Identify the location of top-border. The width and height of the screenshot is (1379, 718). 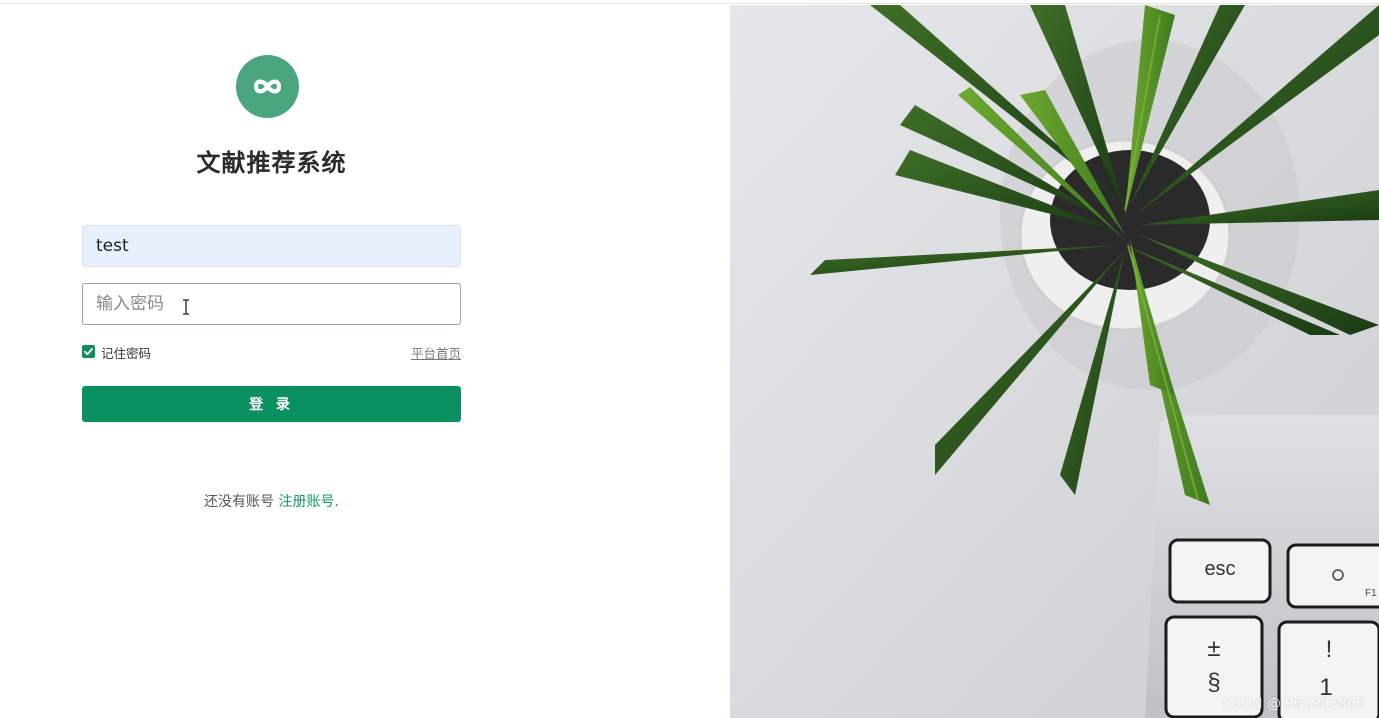
(689, 2).